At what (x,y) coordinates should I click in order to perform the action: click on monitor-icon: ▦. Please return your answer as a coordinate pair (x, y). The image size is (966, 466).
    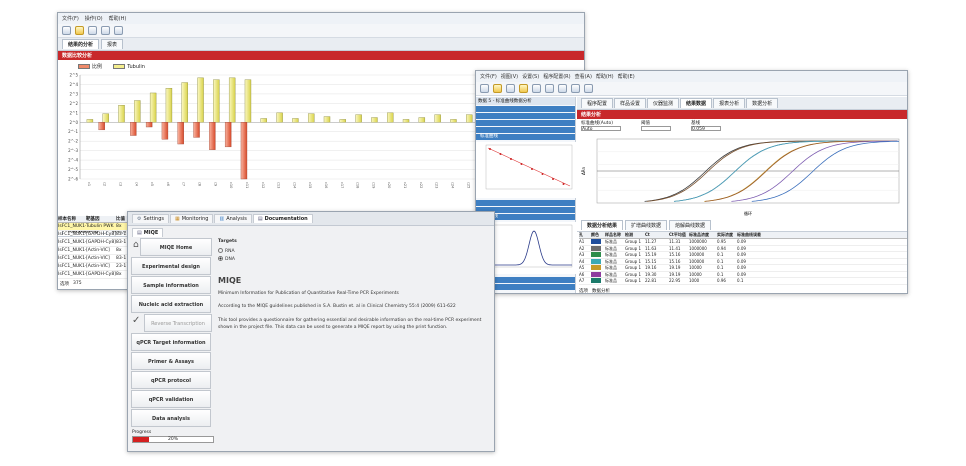
    Looking at the image, I should click on (177, 219).